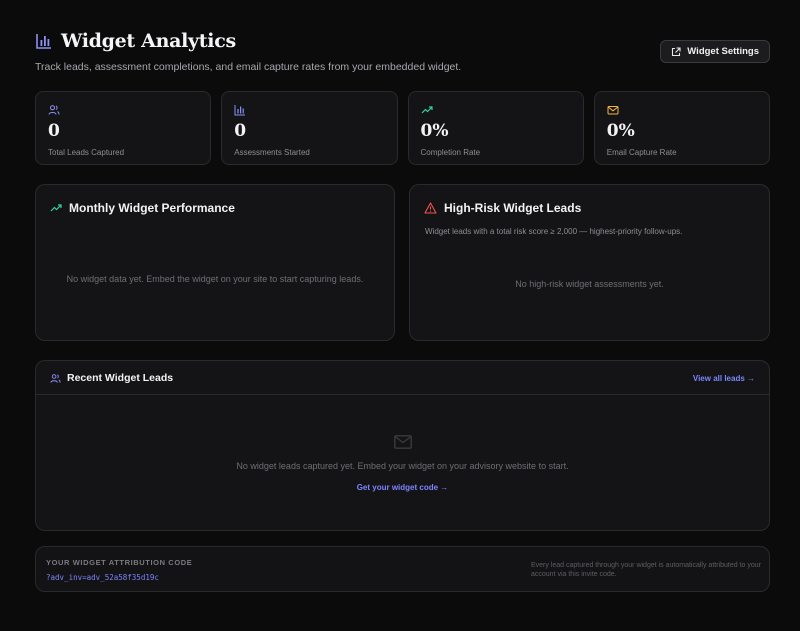 Image resolution: width=800 pixels, height=631 pixels. What do you see at coordinates (152, 208) in the screenshot?
I see `panel-title: Monthly Widget Performance` at bounding box center [152, 208].